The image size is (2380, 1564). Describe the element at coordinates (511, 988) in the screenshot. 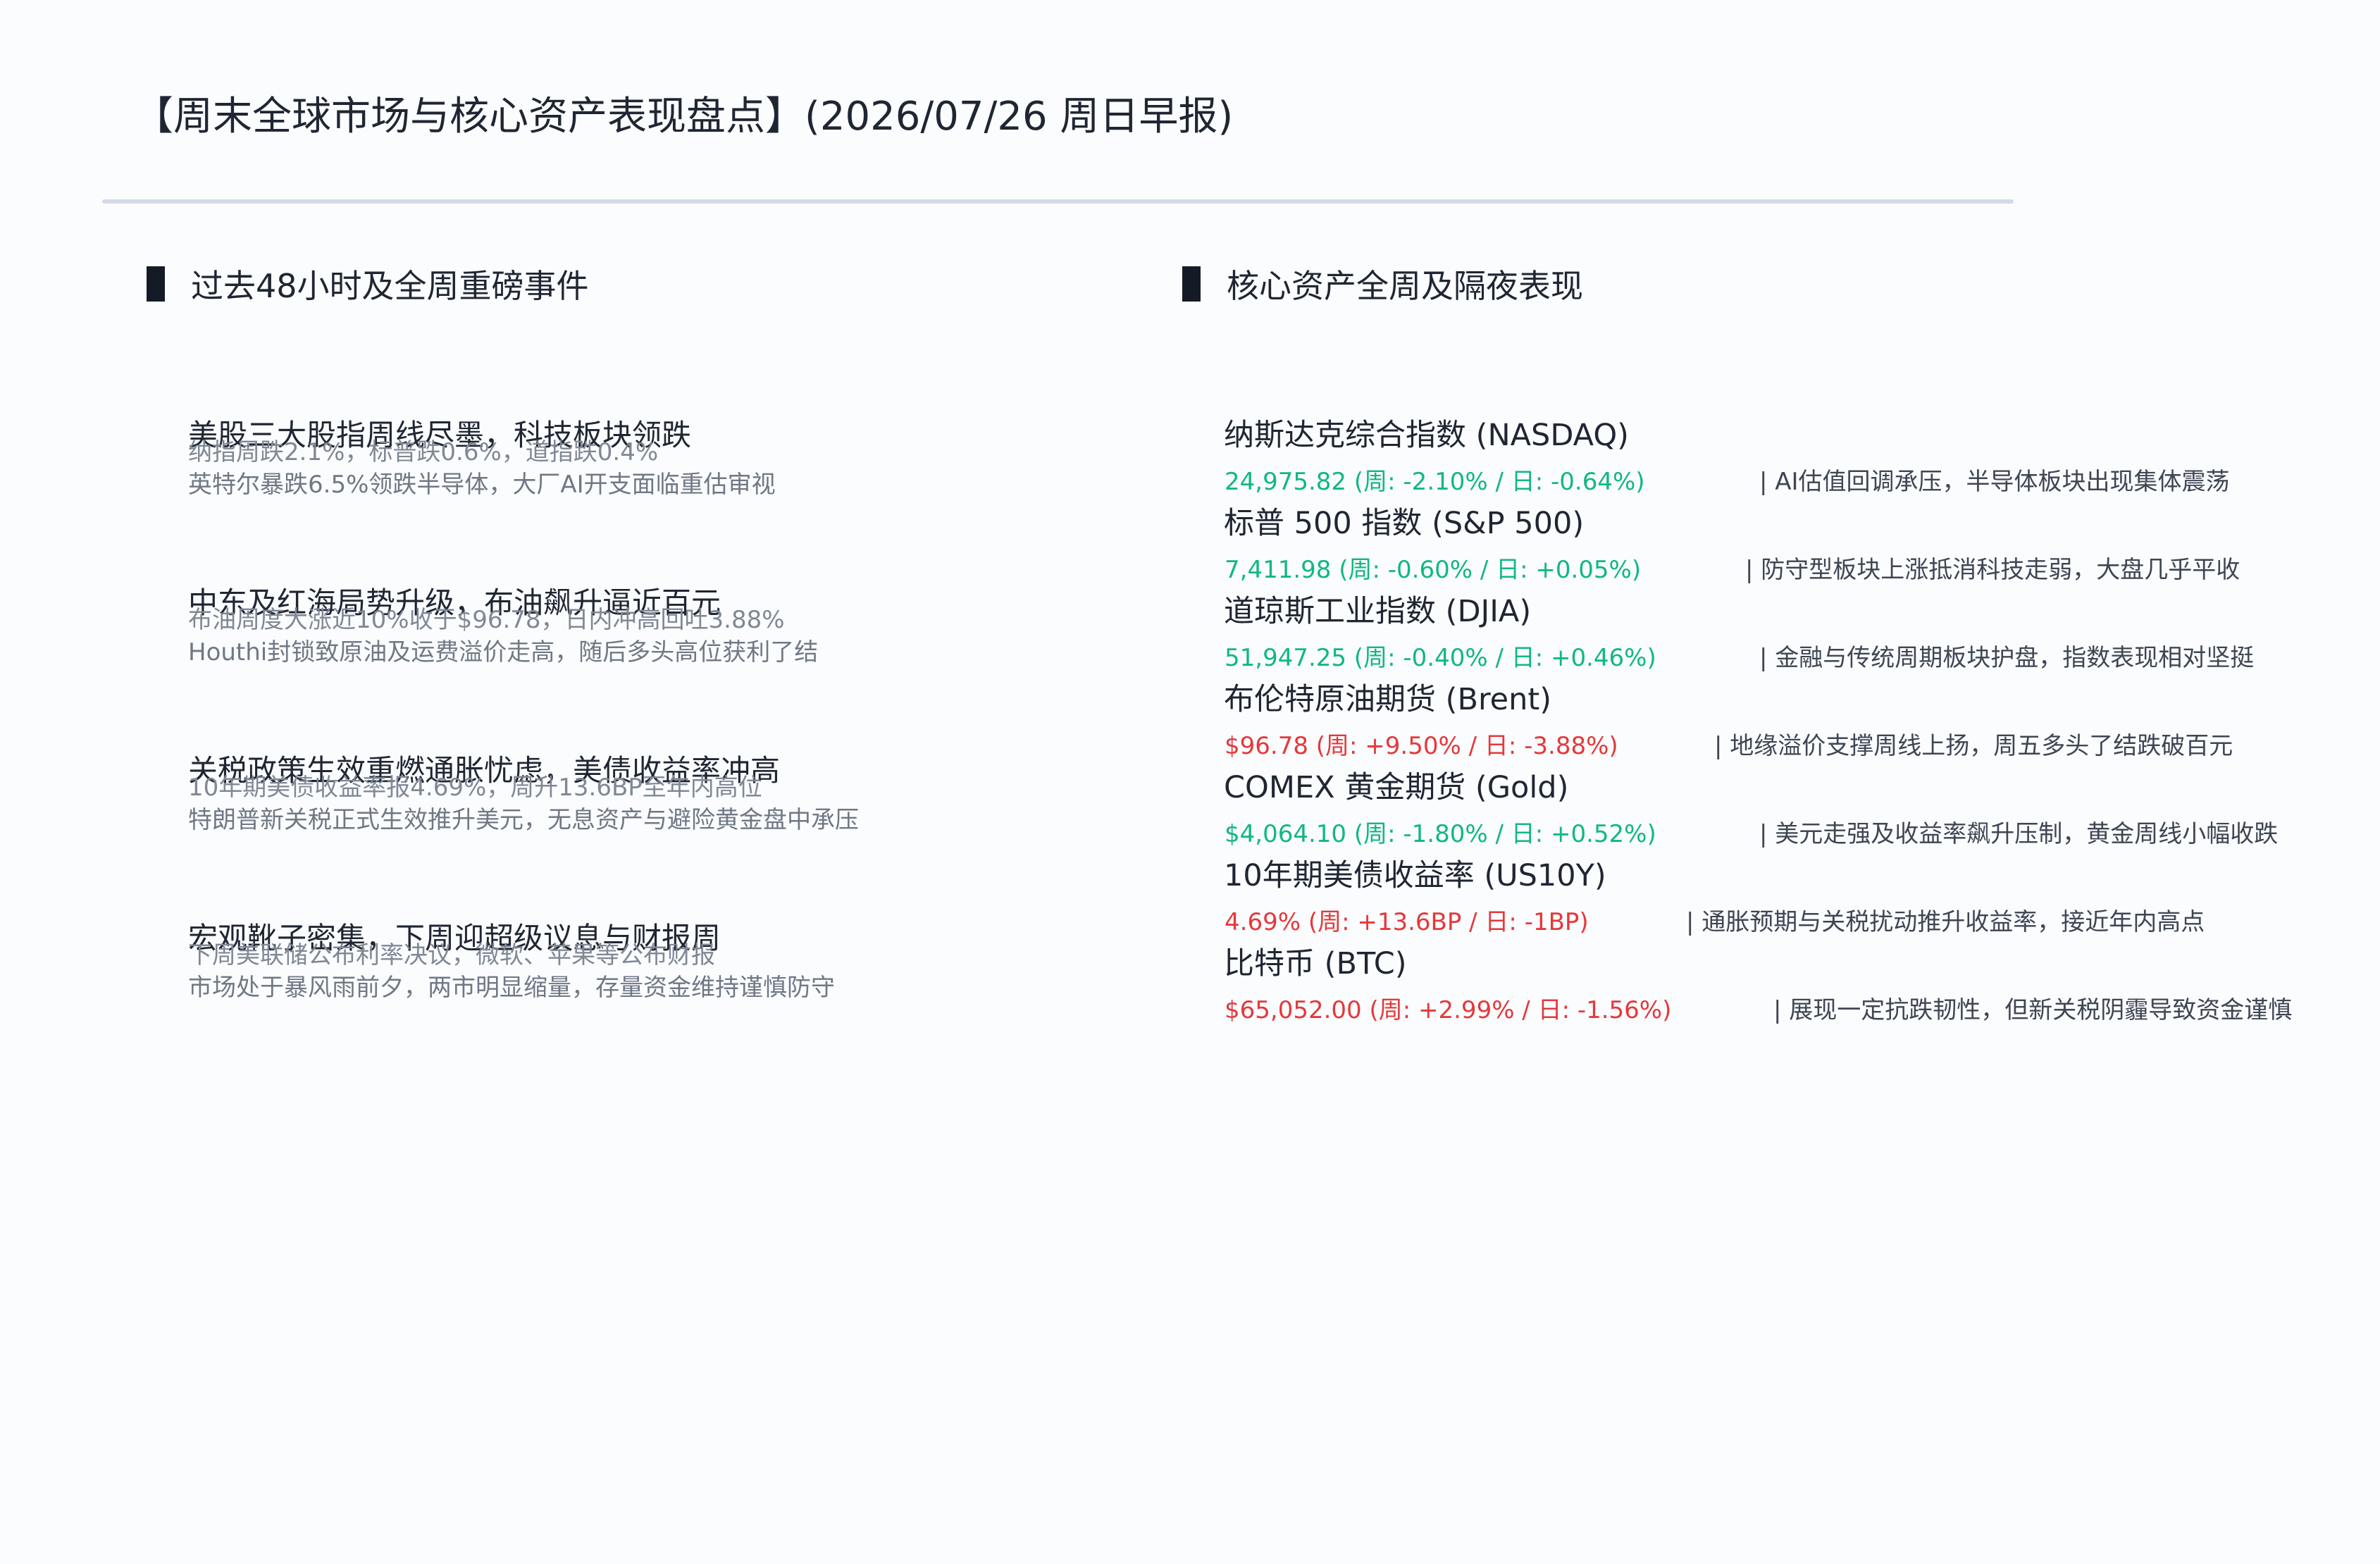

I see `event-detail: 市场处于暴风雨前夕，两市明显缩量，存量资金维持谨慎防守` at that location.